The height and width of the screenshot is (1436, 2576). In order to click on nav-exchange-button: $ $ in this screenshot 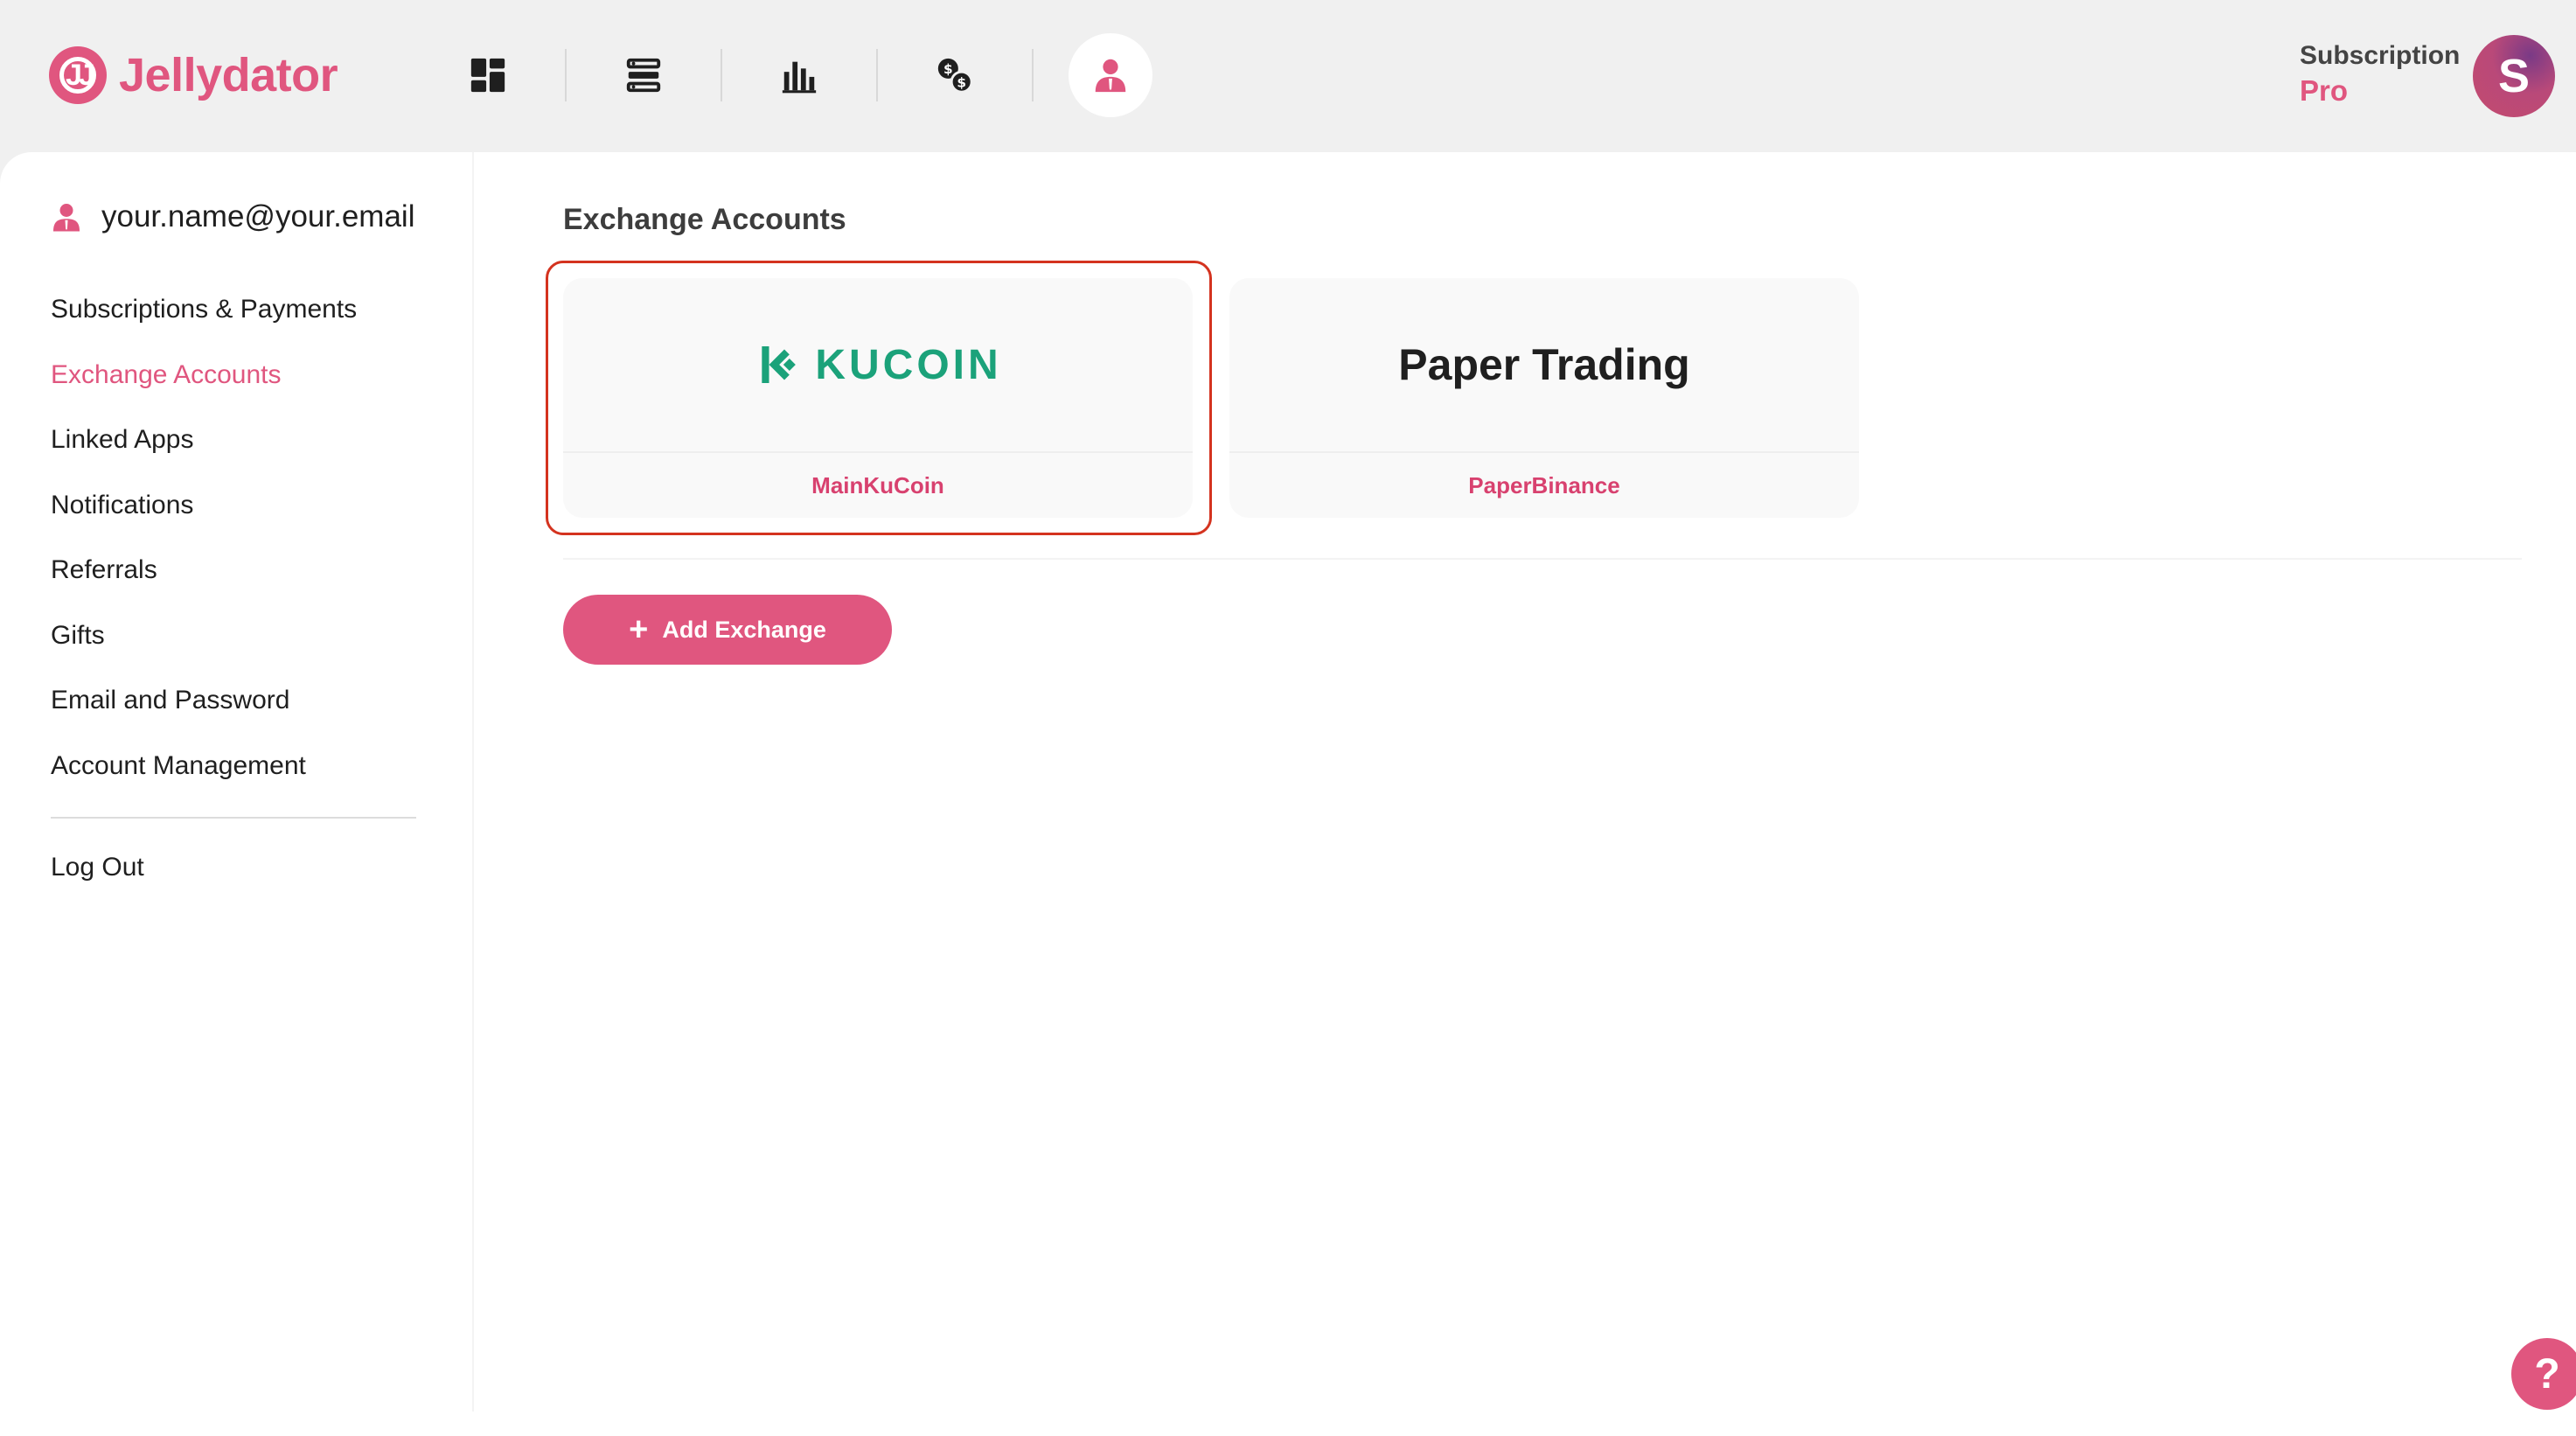, I will do `click(955, 75)`.